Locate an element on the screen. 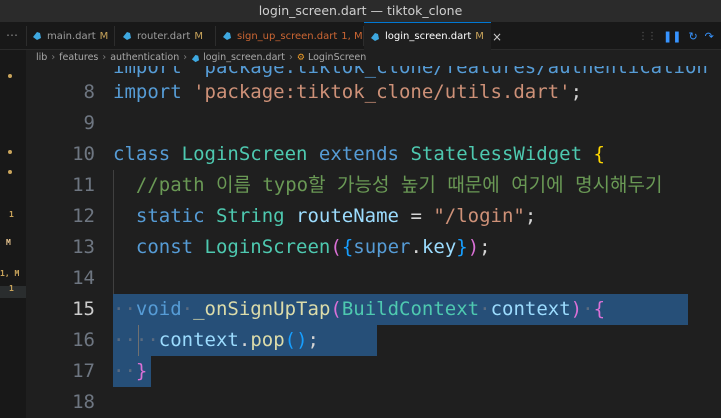  code-line: 13 const LoginScreen({super.key}); is located at coordinates (373, 247).